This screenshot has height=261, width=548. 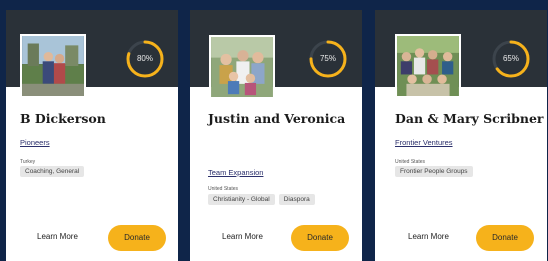 I want to click on funding-progress-ring: 80%, so click(x=145, y=59).